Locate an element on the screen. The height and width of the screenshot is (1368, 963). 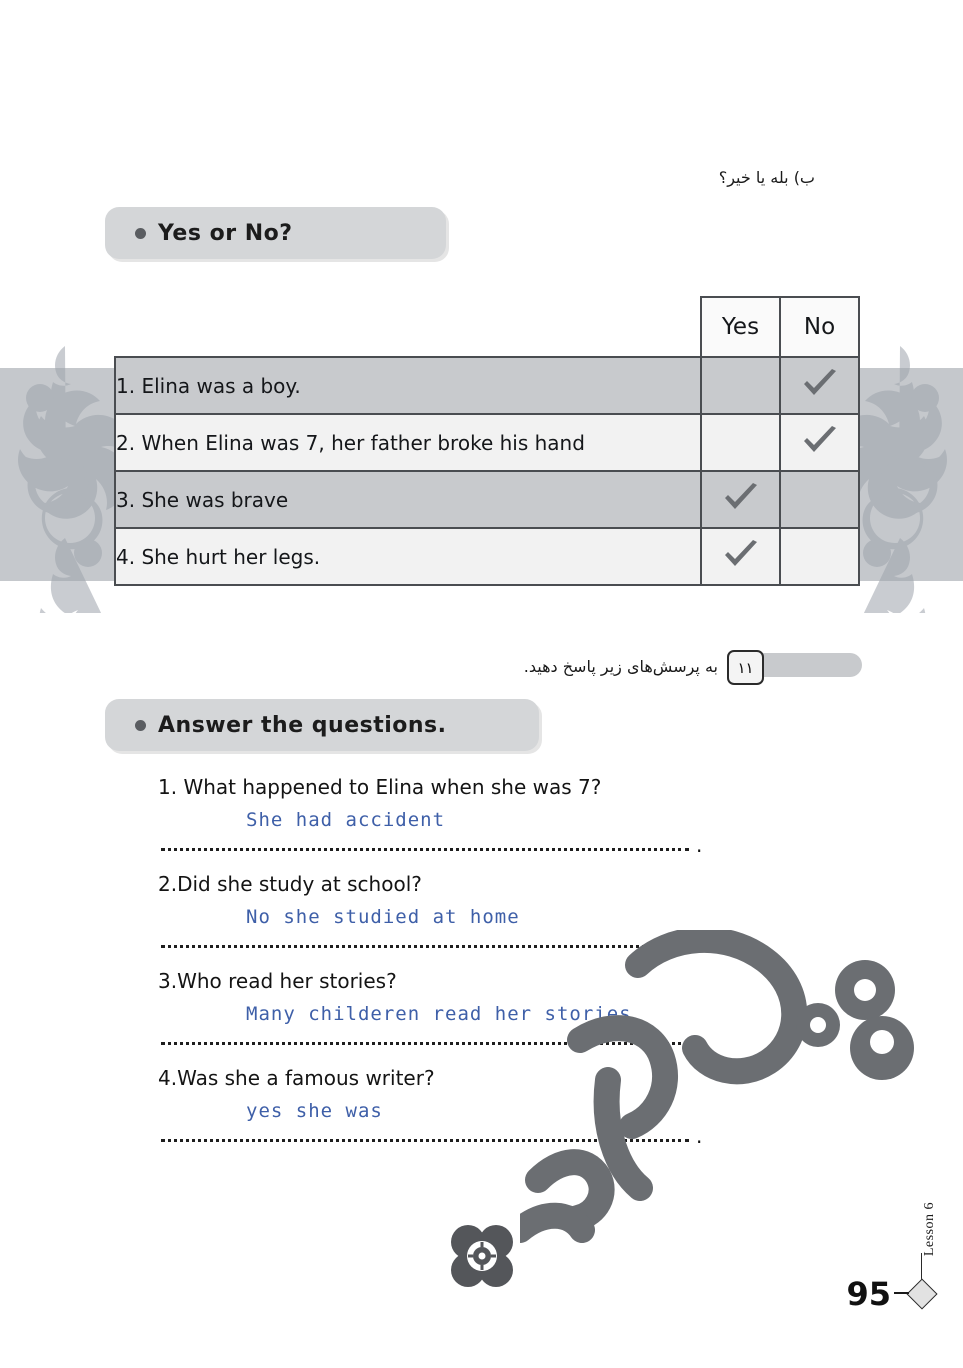
question-item: 4.Was she a famous writer? yes she was . is located at coordinates (430, 1110).